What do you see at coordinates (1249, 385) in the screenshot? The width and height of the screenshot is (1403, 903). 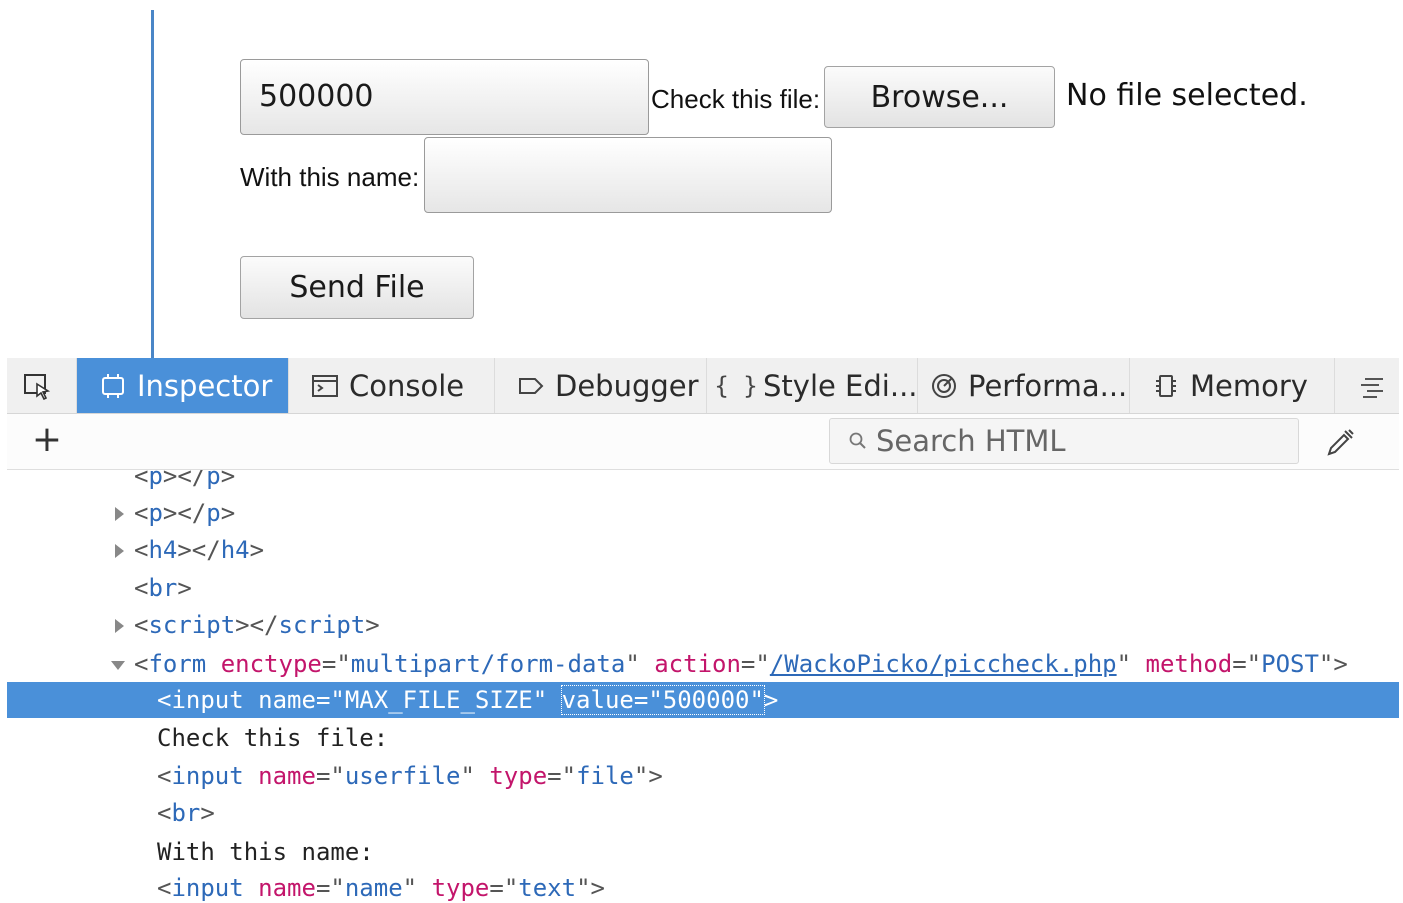 I see `tab-label: Memory` at bounding box center [1249, 385].